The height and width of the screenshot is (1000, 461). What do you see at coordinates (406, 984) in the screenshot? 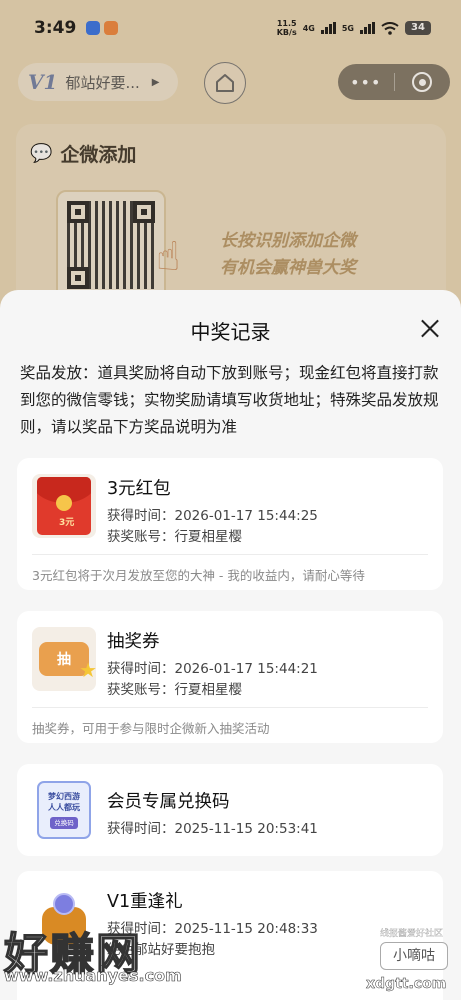
I see `watermark-site: xdgtt.com` at bounding box center [406, 984].